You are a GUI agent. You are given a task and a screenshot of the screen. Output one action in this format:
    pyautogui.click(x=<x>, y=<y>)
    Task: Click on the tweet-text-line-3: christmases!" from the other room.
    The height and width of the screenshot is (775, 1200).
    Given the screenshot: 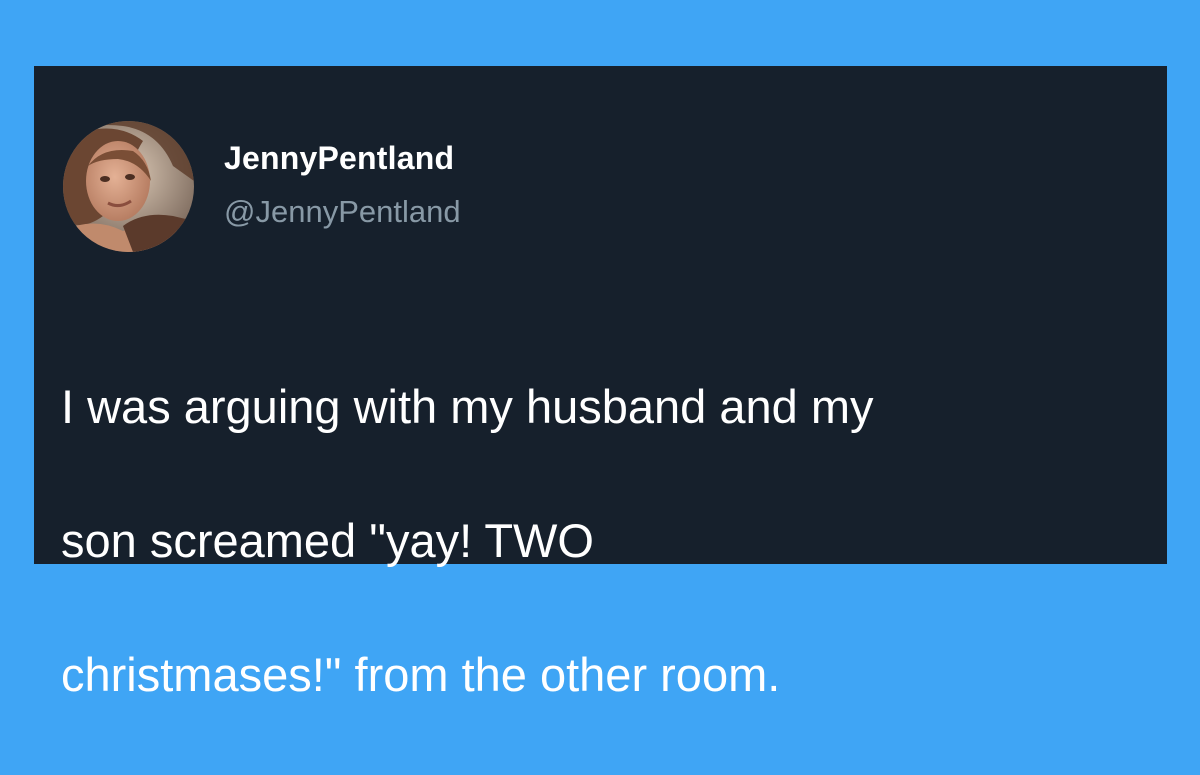 What is the action you would take?
    pyautogui.click(x=421, y=674)
    